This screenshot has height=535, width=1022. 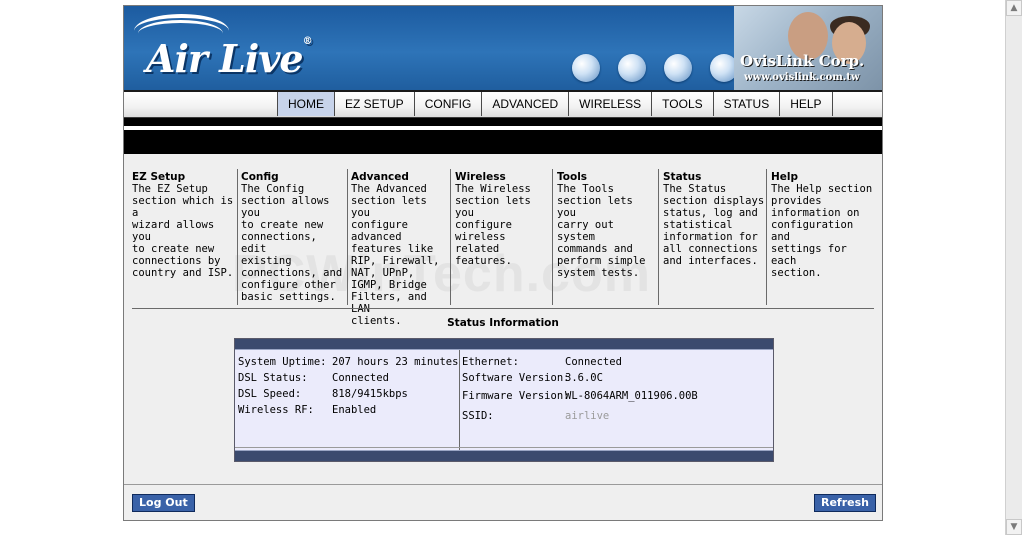 What do you see at coordinates (710, 249) in the screenshot?
I see `section-text-line: all connections` at bounding box center [710, 249].